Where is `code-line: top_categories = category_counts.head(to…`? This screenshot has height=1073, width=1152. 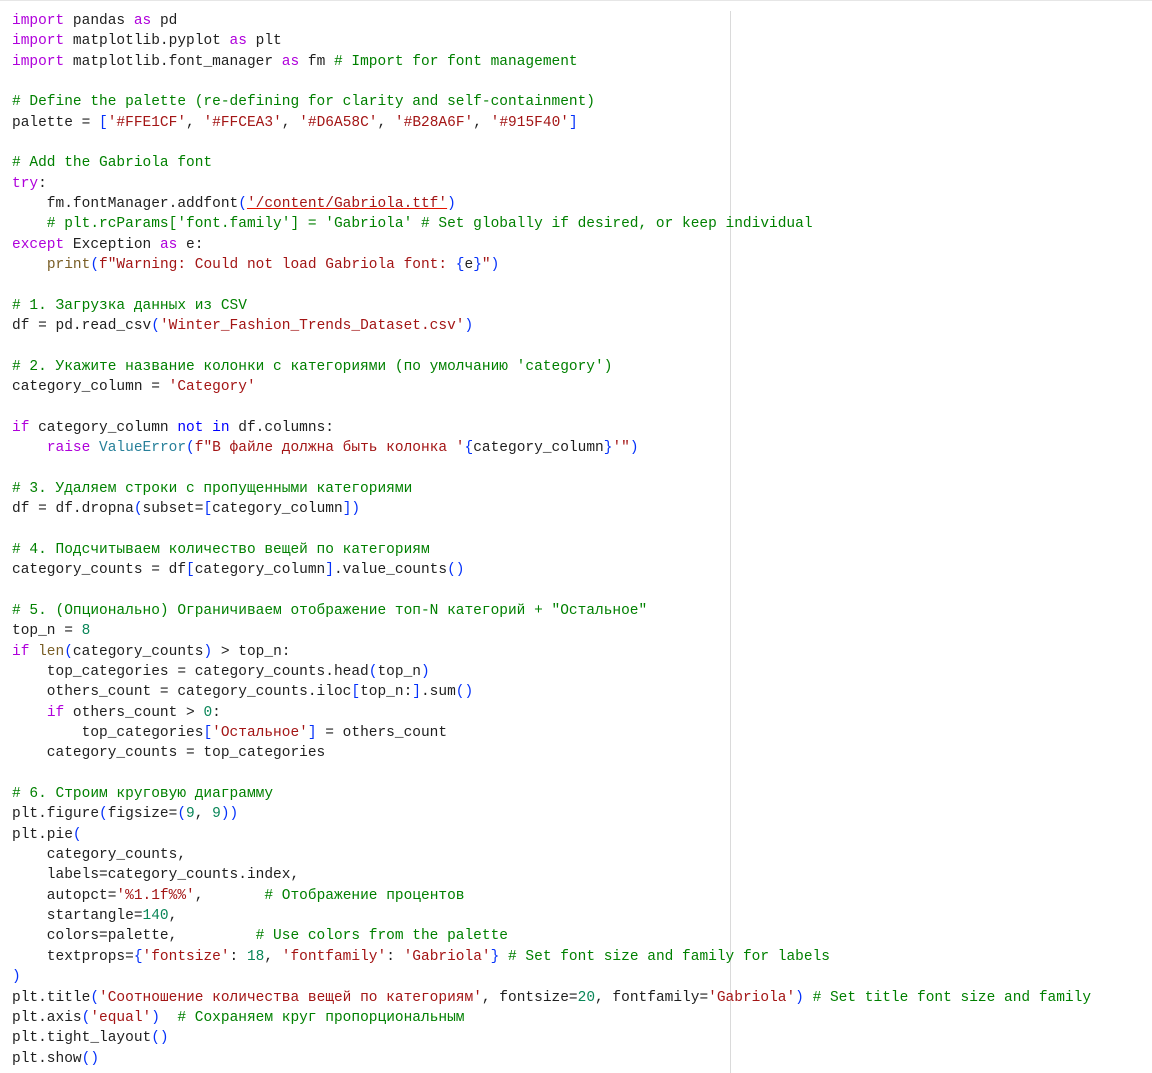 code-line: top_categories = category_counts.head(to… is located at coordinates (551, 672).